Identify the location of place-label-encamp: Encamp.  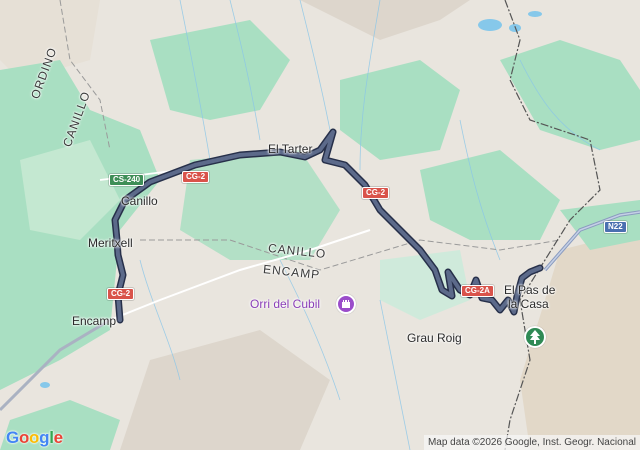
(94, 321).